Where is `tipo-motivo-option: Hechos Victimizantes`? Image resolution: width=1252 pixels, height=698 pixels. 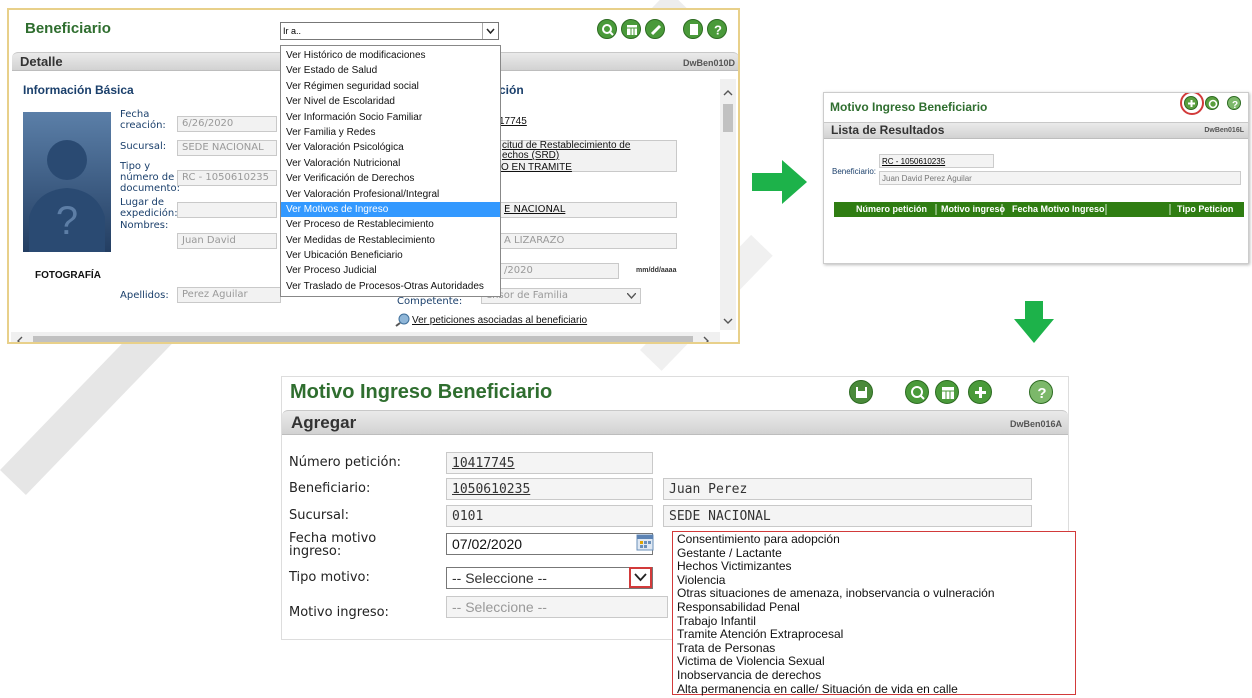
tipo-motivo-option: Hechos Victimizantes is located at coordinates (874, 567).